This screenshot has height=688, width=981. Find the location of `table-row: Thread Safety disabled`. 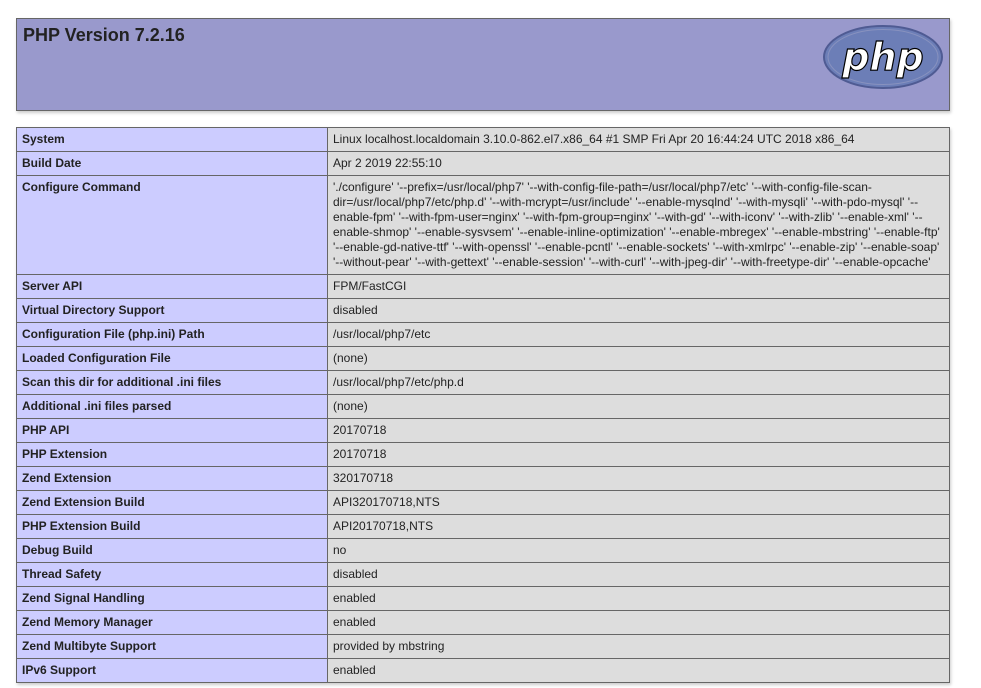

table-row: Thread Safety disabled is located at coordinates (483, 574).